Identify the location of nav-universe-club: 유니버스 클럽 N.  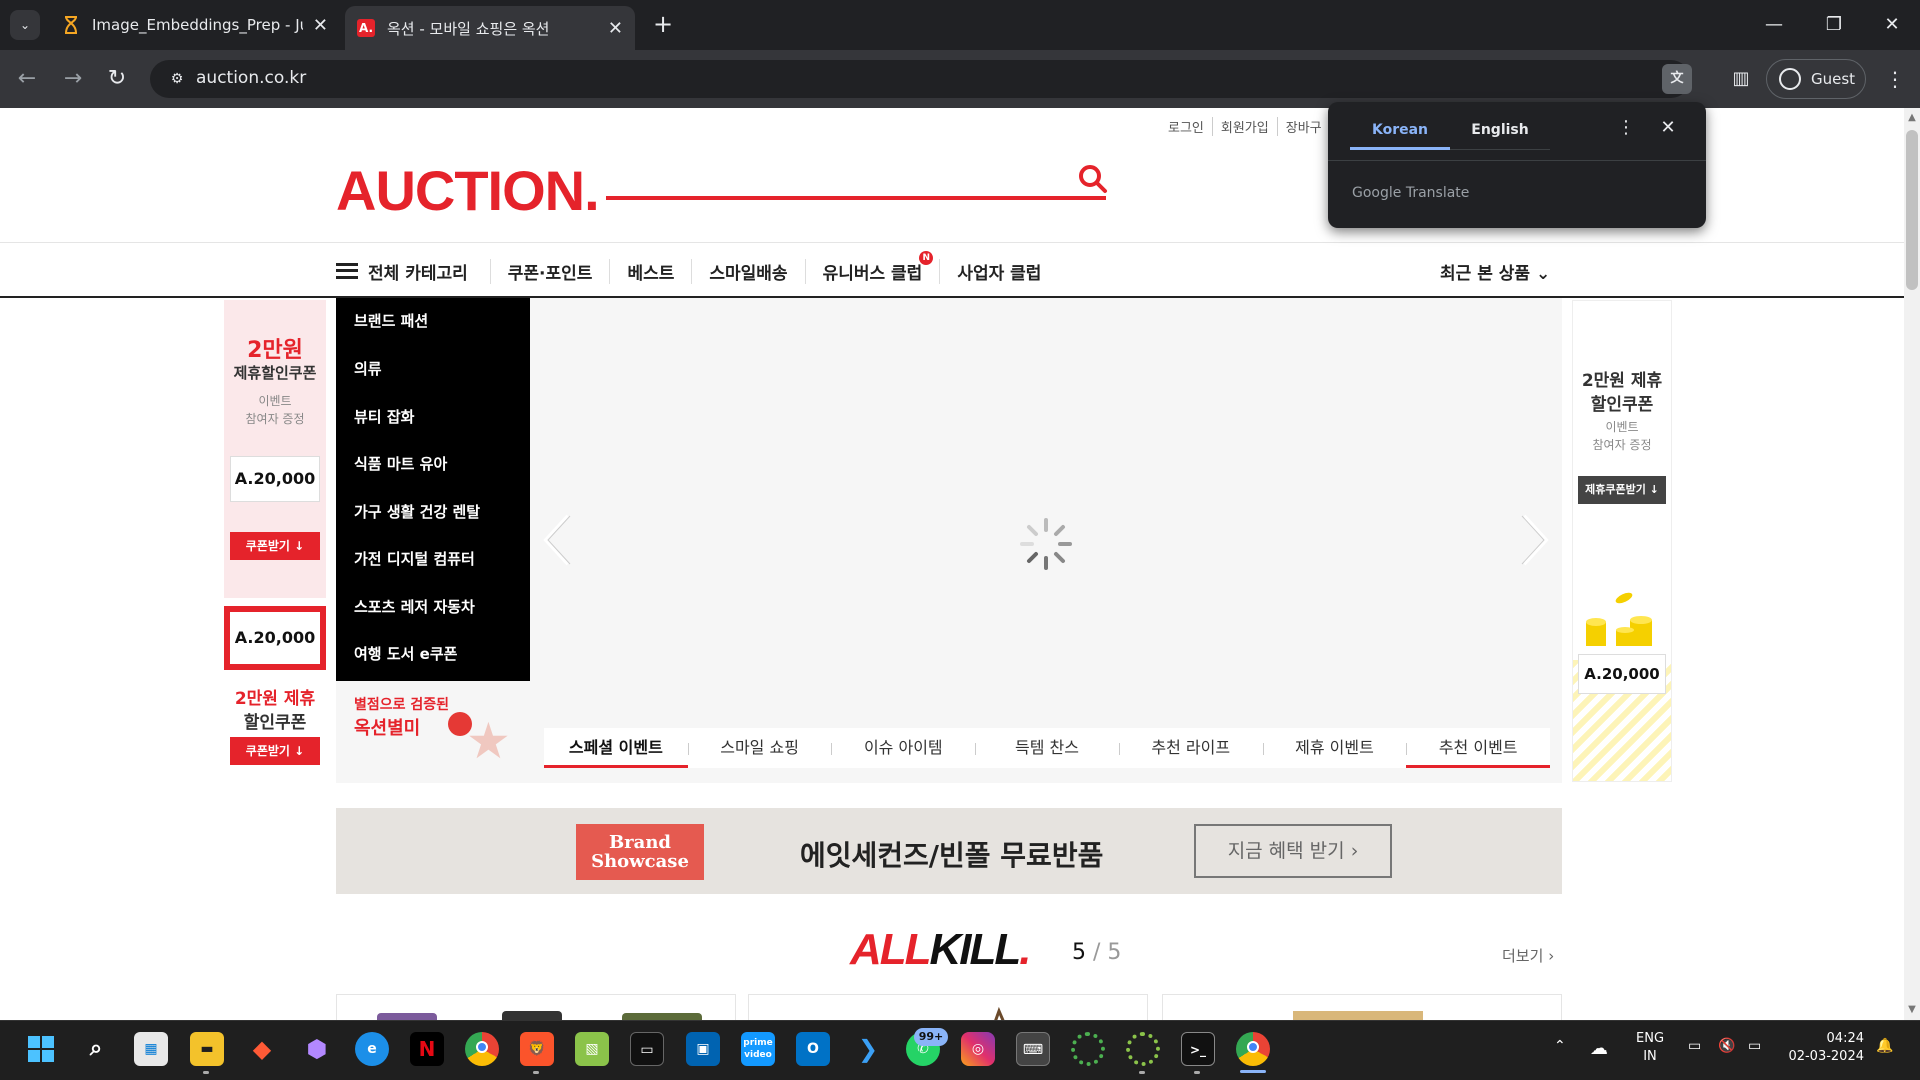
(872, 267).